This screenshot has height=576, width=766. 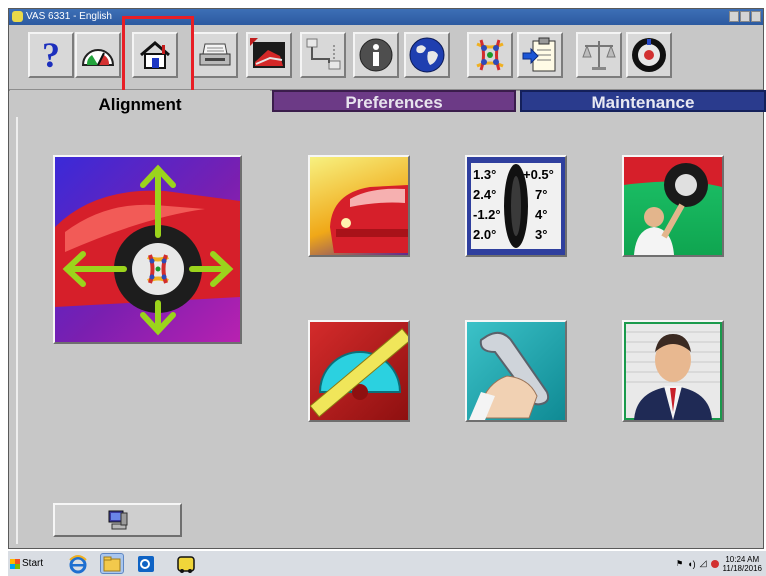 I want to click on alignment-logo-icon, so click(x=490, y=55).